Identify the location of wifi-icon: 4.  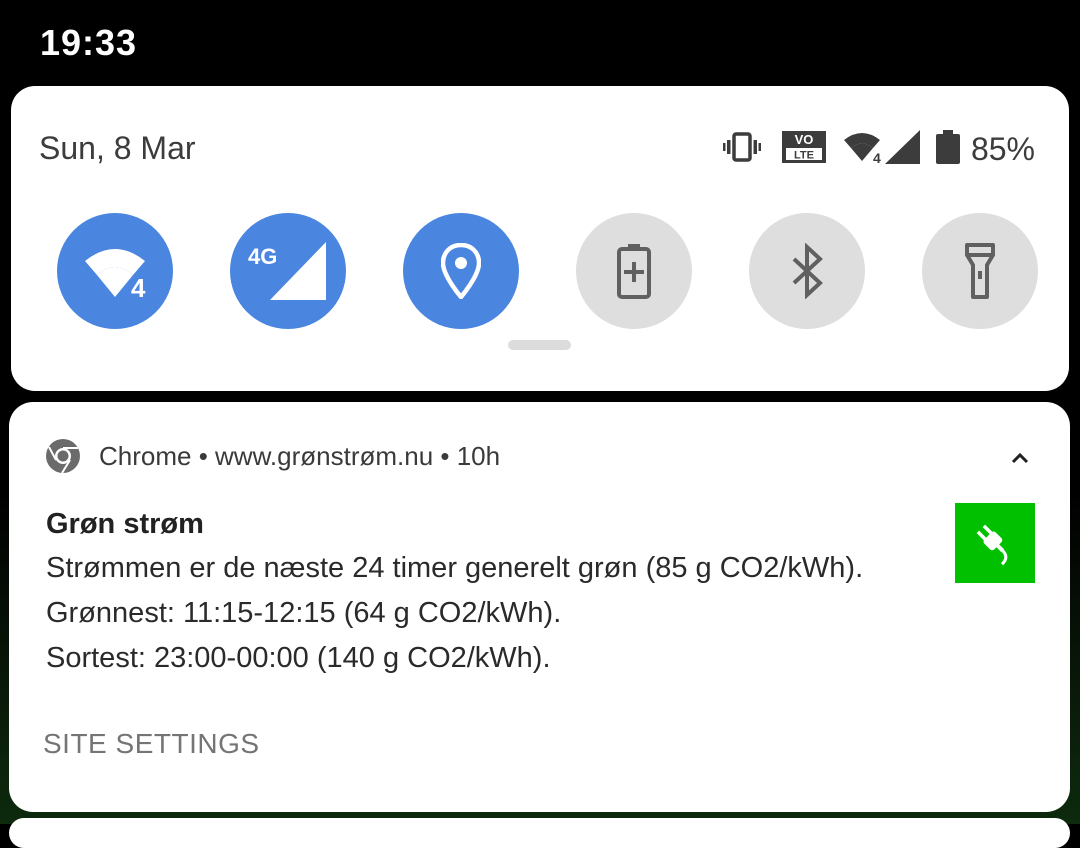
(115, 274).